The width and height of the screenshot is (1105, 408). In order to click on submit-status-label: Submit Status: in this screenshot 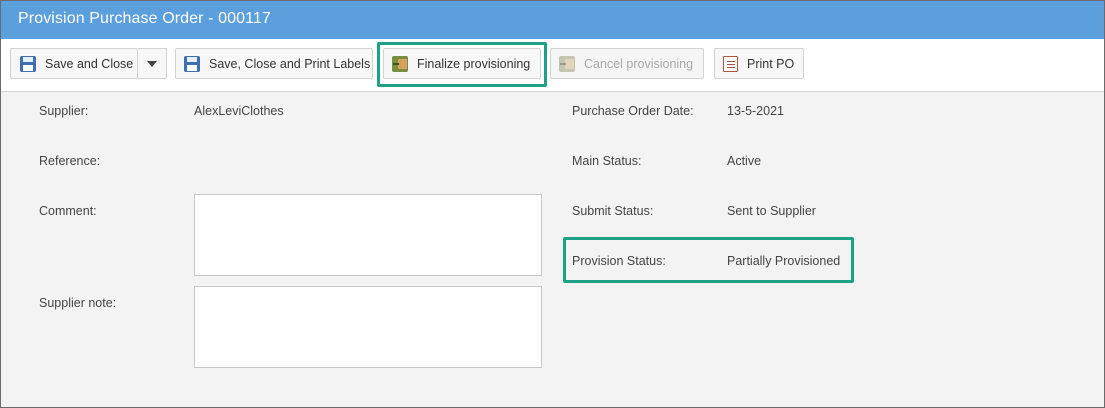, I will do `click(613, 211)`.